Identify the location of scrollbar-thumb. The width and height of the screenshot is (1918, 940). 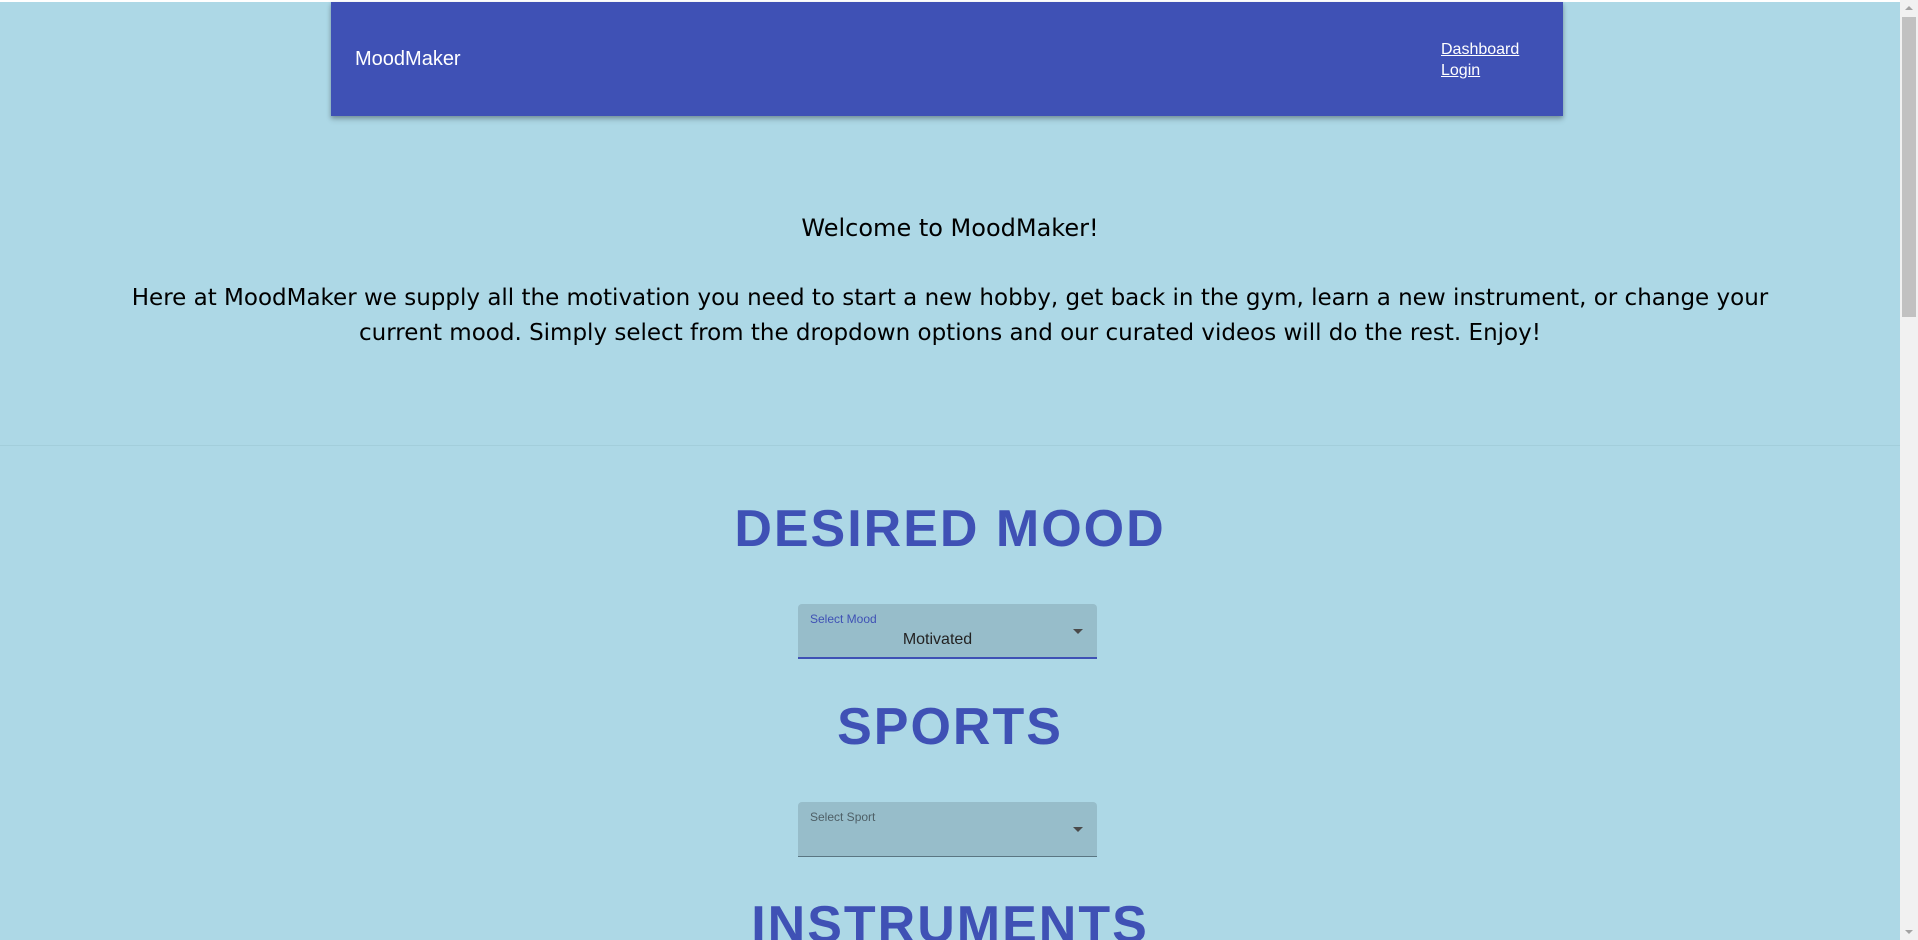
(1909, 167).